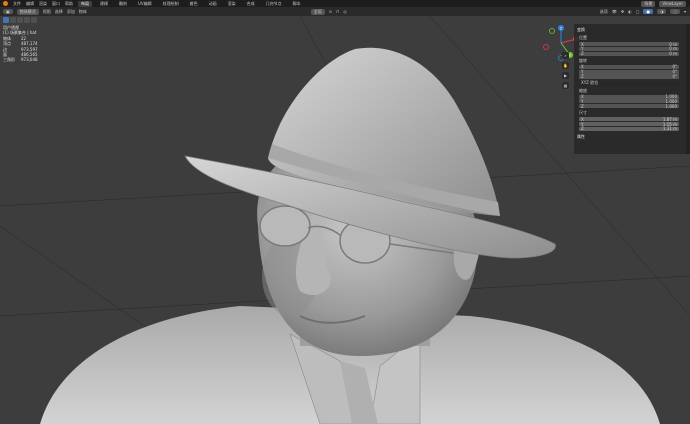  What do you see at coordinates (43, 4) in the screenshot?
I see `menu-render: 渲染` at bounding box center [43, 4].